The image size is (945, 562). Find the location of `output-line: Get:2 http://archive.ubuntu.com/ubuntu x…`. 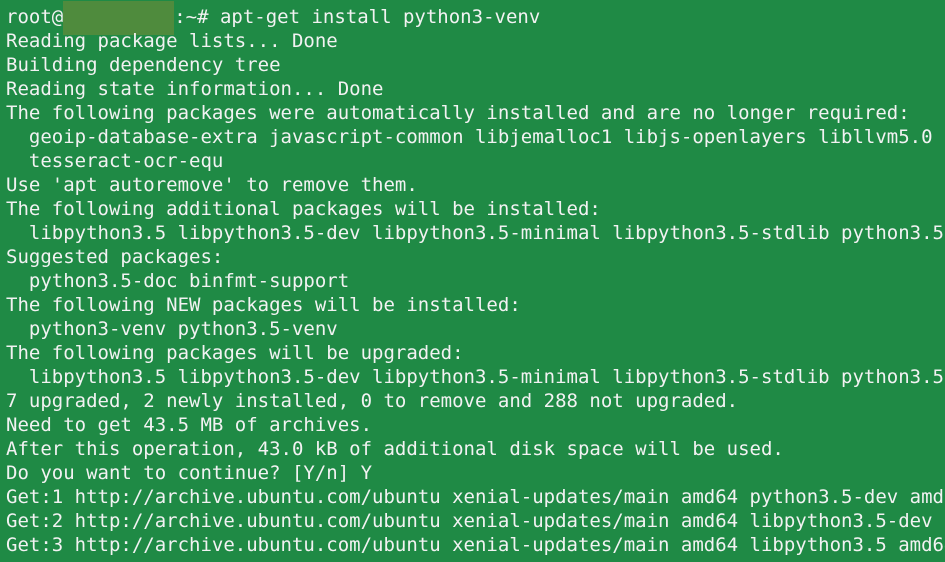

output-line: Get:2 http://archive.ubuntu.com/ubuntu x… is located at coordinates (475, 521).